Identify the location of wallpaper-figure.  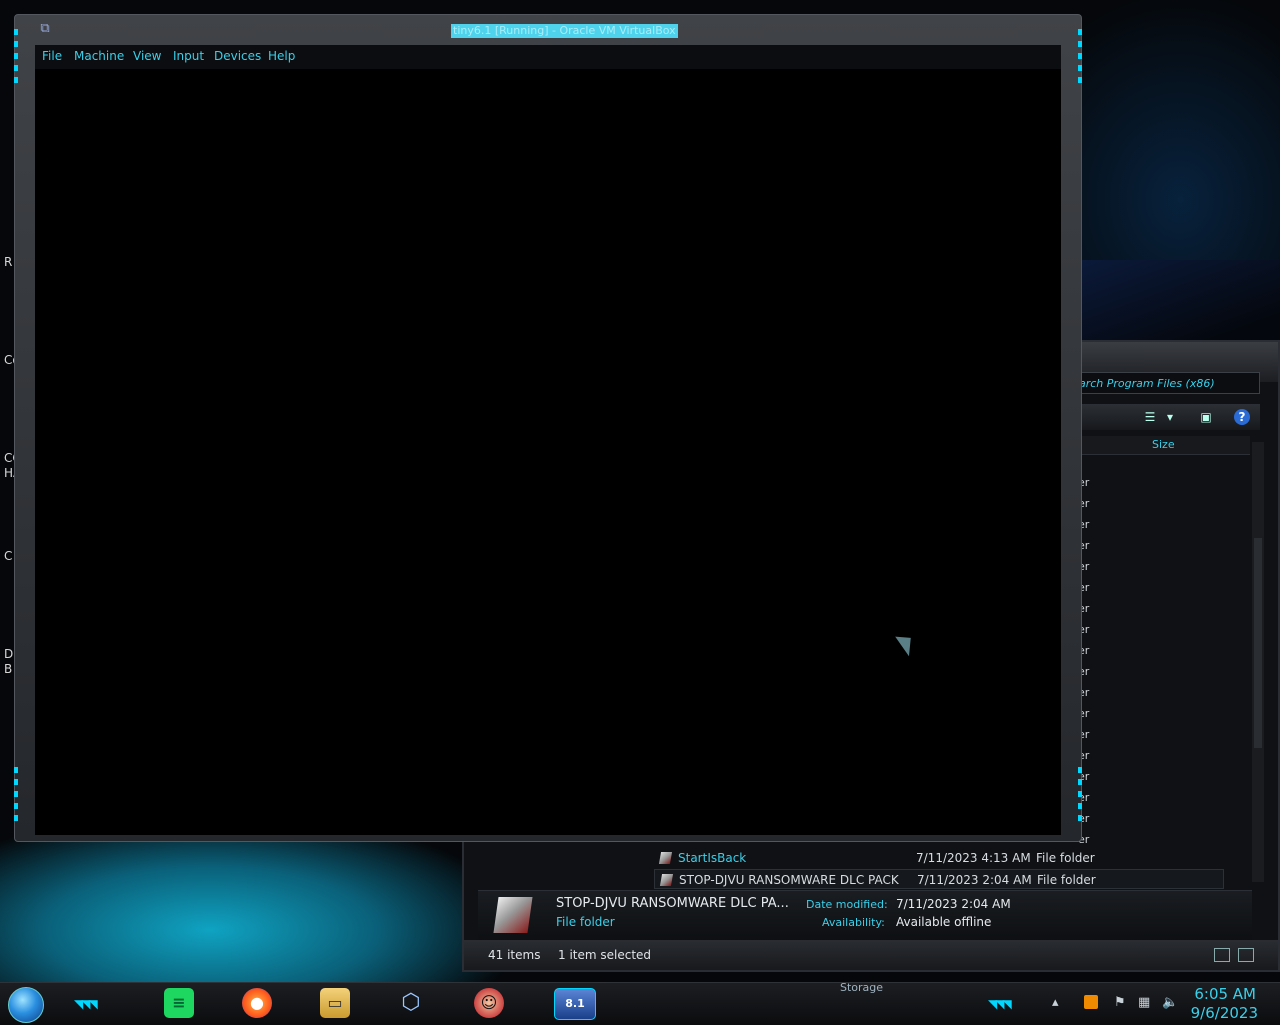
(1180, 305).